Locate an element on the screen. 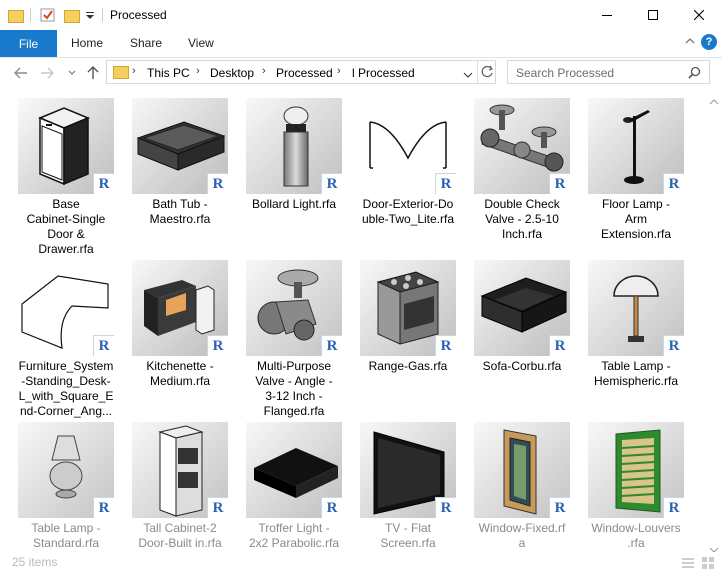 The width and height of the screenshot is (722, 574). file-name-label: TV - Flat Screen.rfa is located at coordinates (408, 535).